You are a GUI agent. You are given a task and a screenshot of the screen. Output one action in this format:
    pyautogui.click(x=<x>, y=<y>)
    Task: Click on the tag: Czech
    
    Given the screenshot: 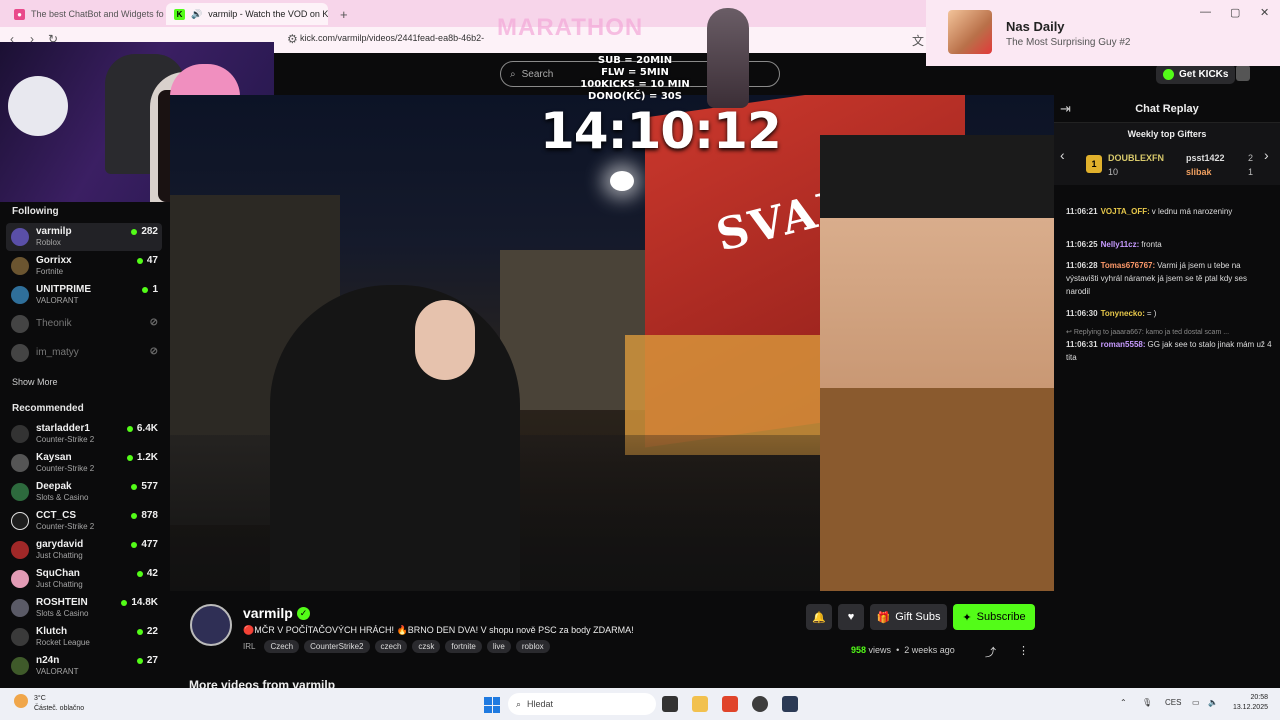 What is the action you would take?
    pyautogui.click(x=282, y=646)
    